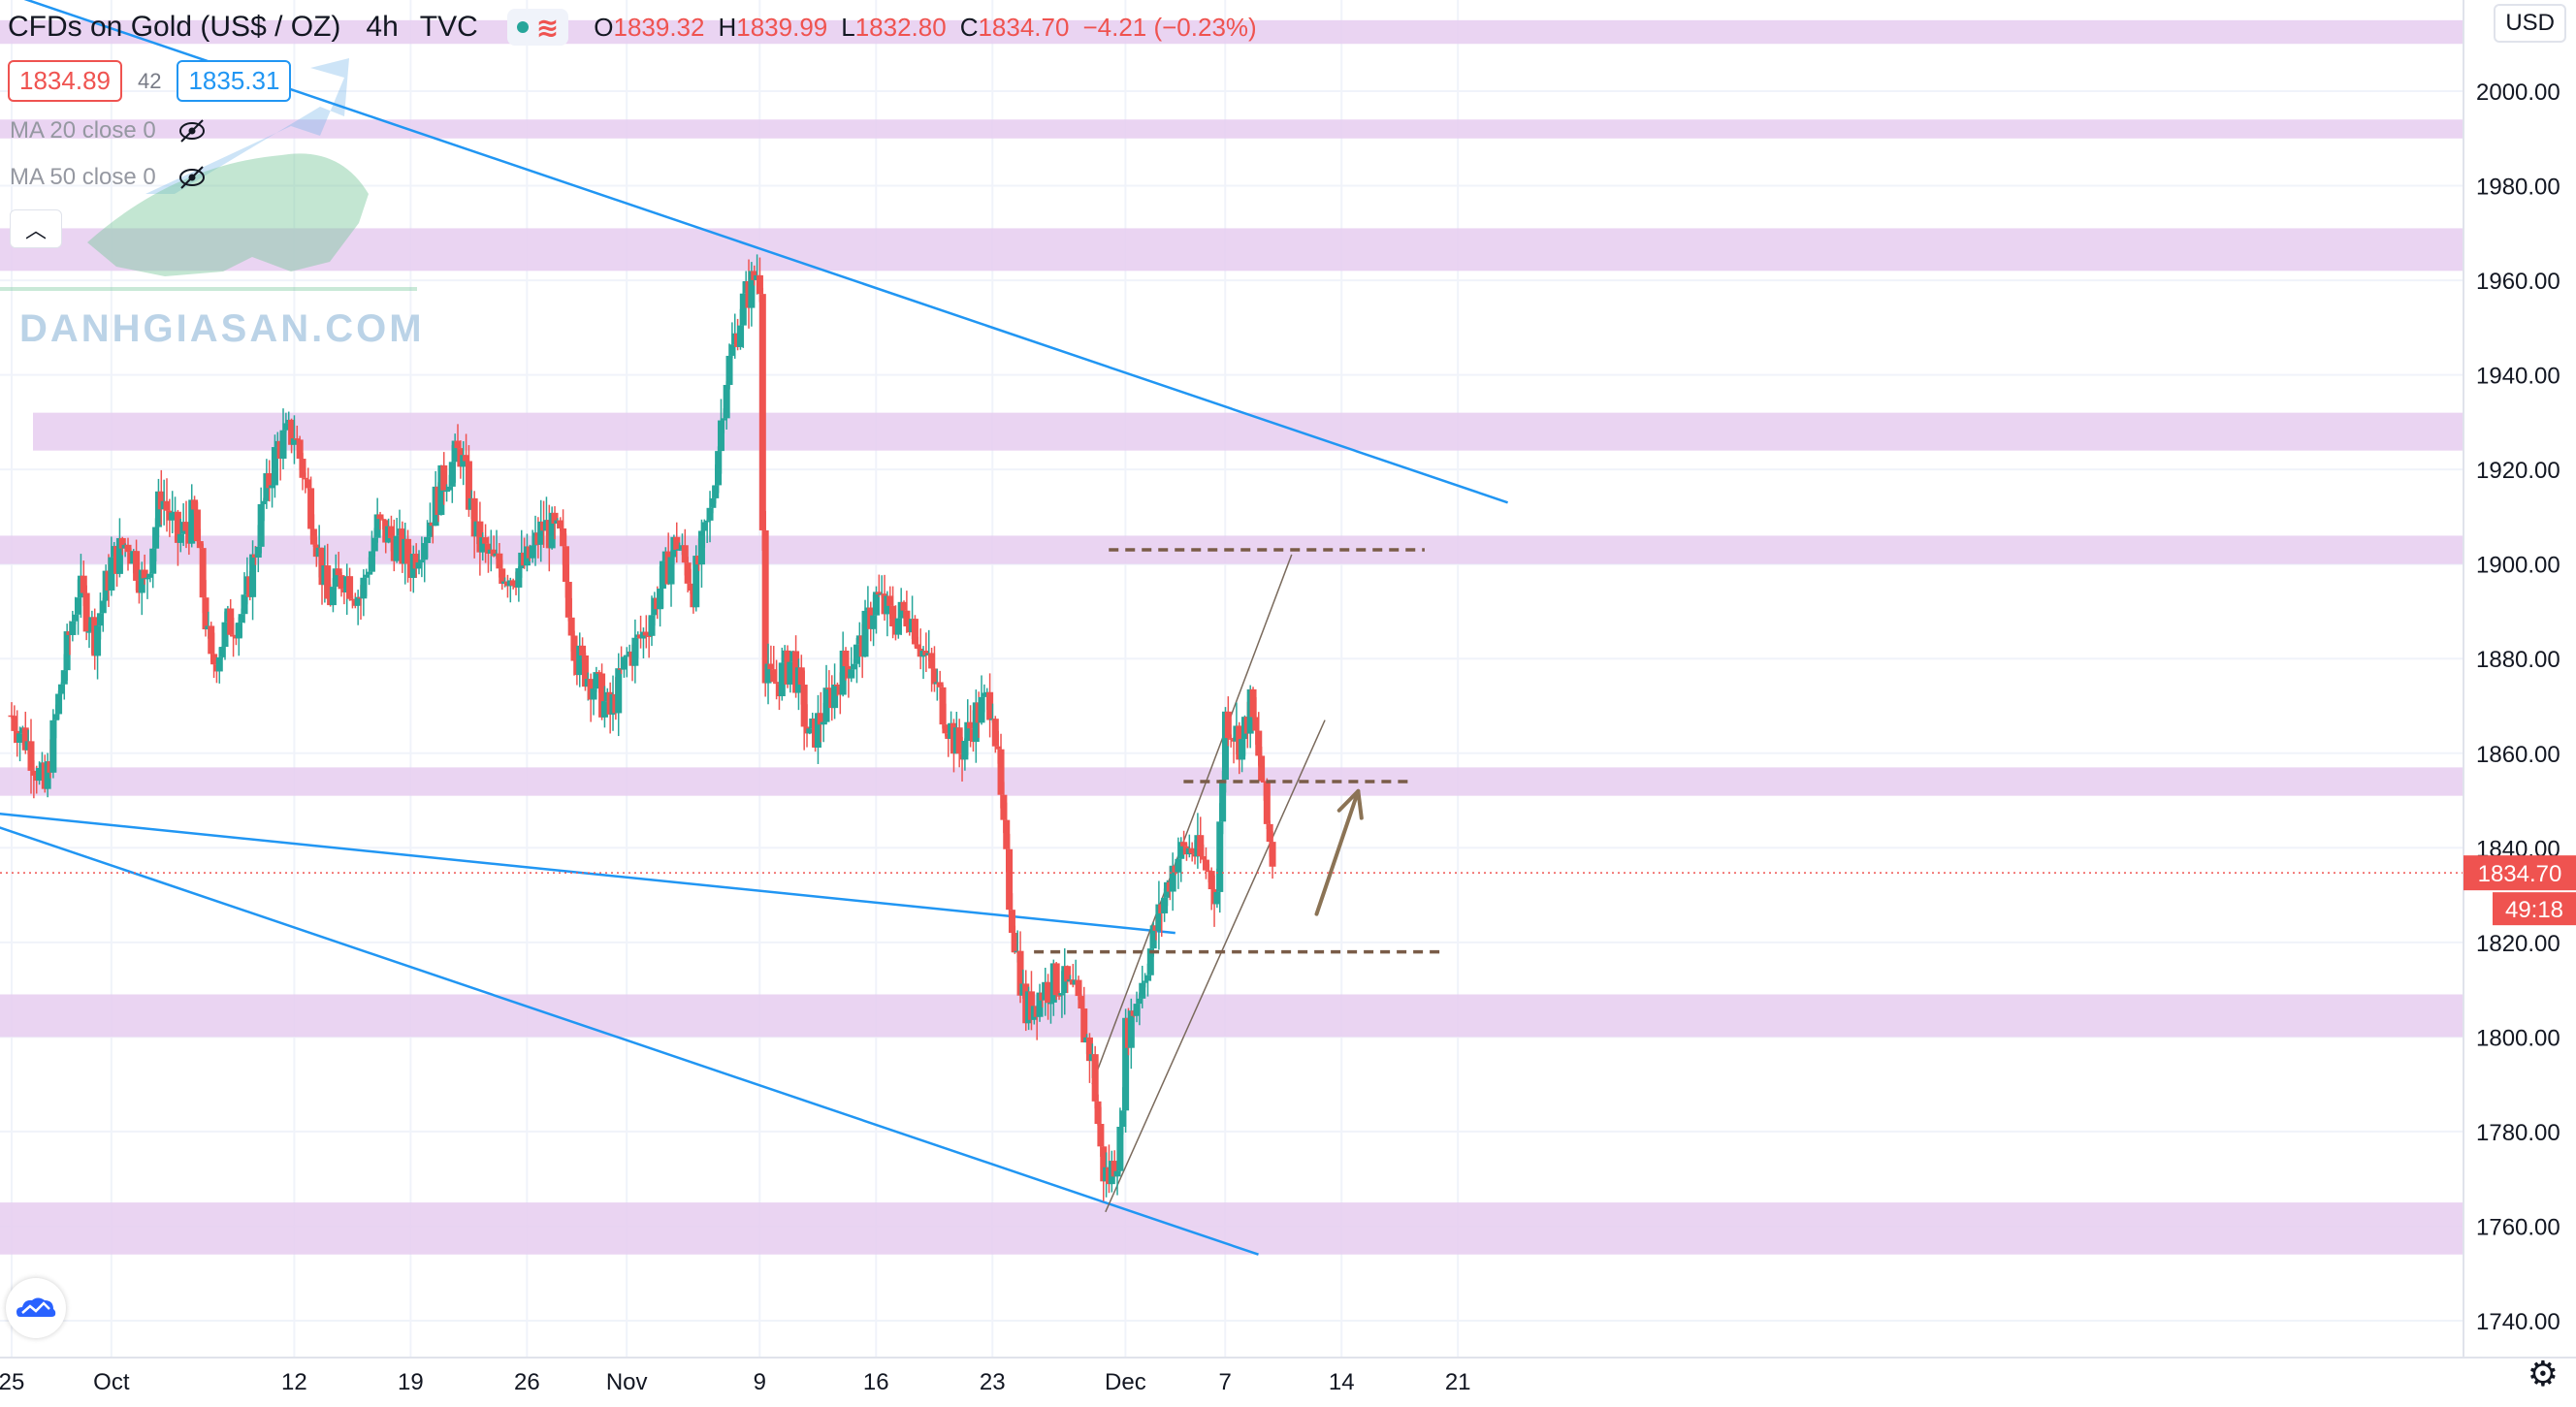 The height and width of the screenshot is (1407, 2576). I want to click on x-tick-label: 14, so click(1342, 1382).